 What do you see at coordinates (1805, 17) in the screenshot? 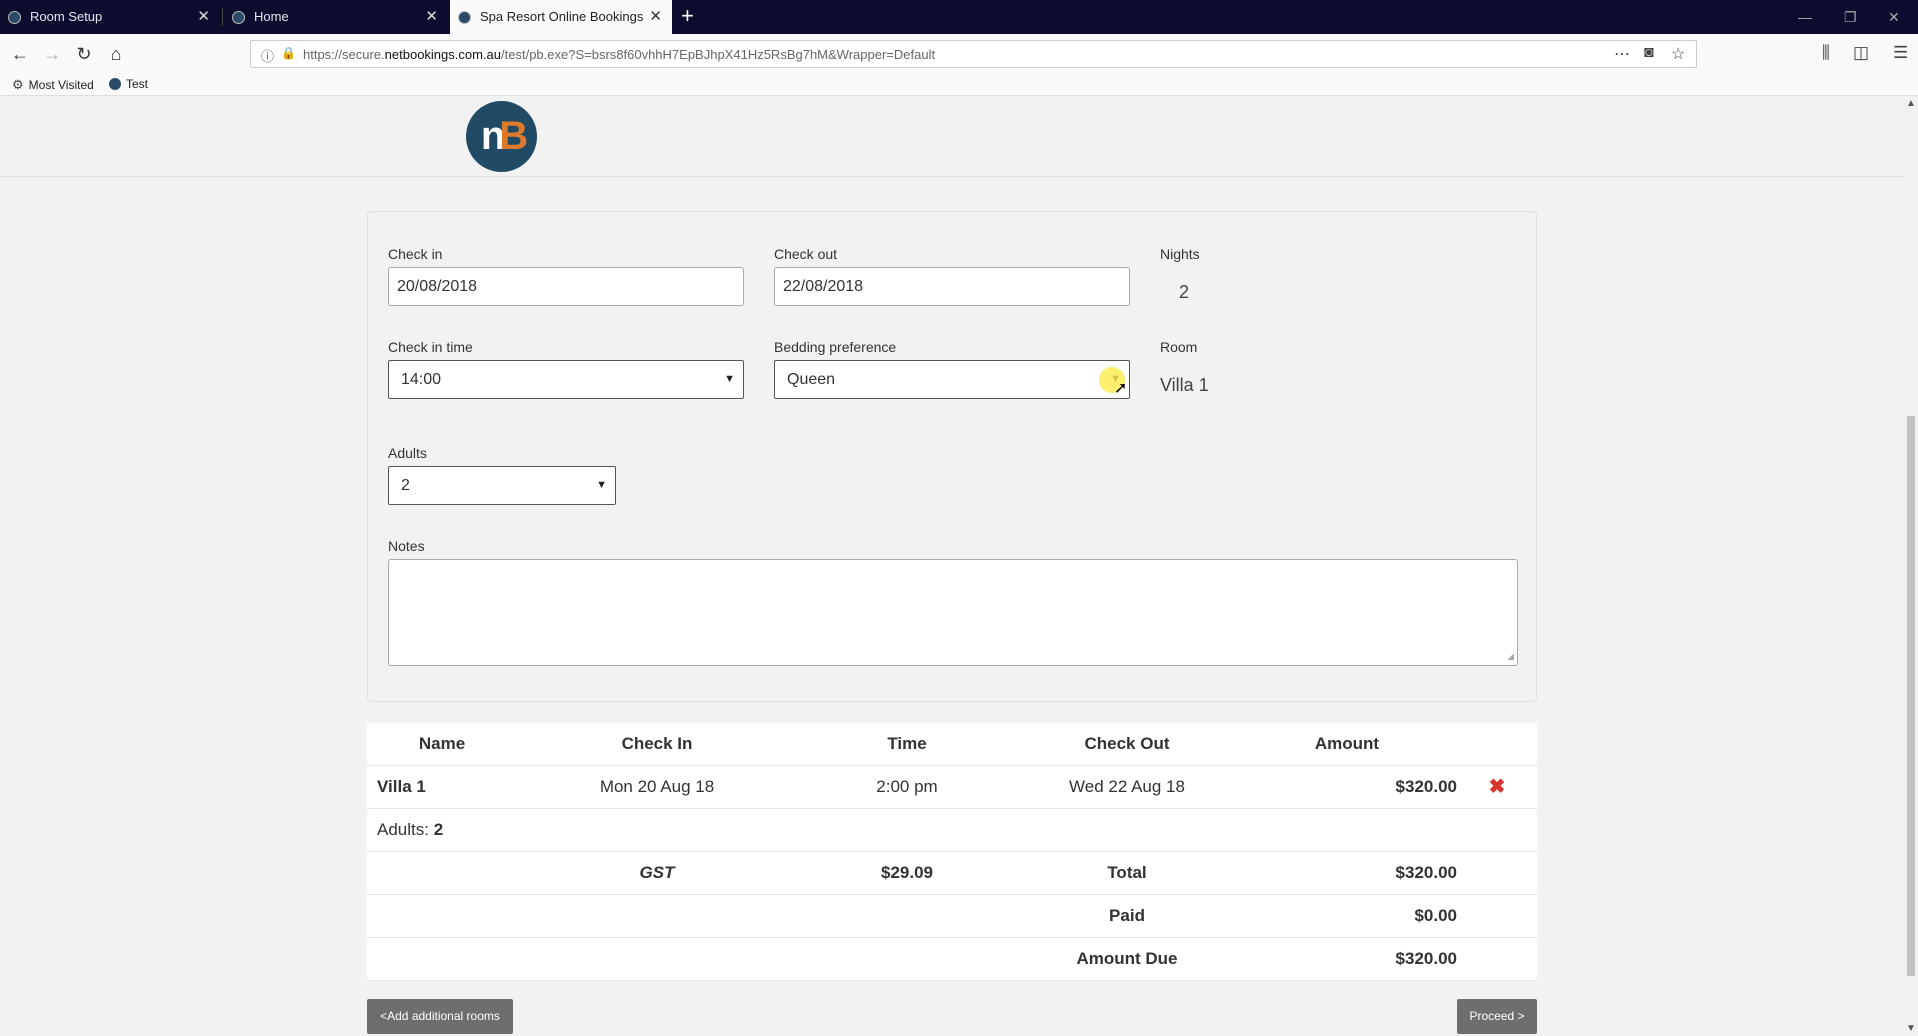
I see `minimize-icon: —` at bounding box center [1805, 17].